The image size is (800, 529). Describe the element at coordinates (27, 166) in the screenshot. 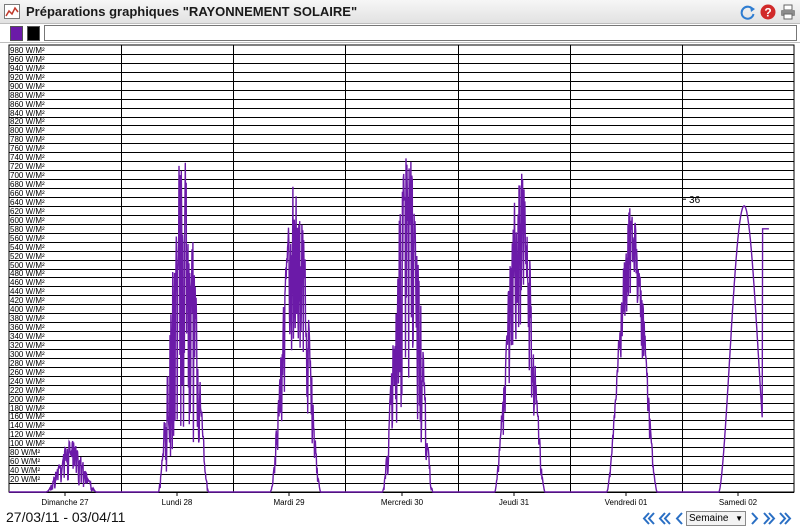

I see `y-tick-label: 720 W/M²` at that location.